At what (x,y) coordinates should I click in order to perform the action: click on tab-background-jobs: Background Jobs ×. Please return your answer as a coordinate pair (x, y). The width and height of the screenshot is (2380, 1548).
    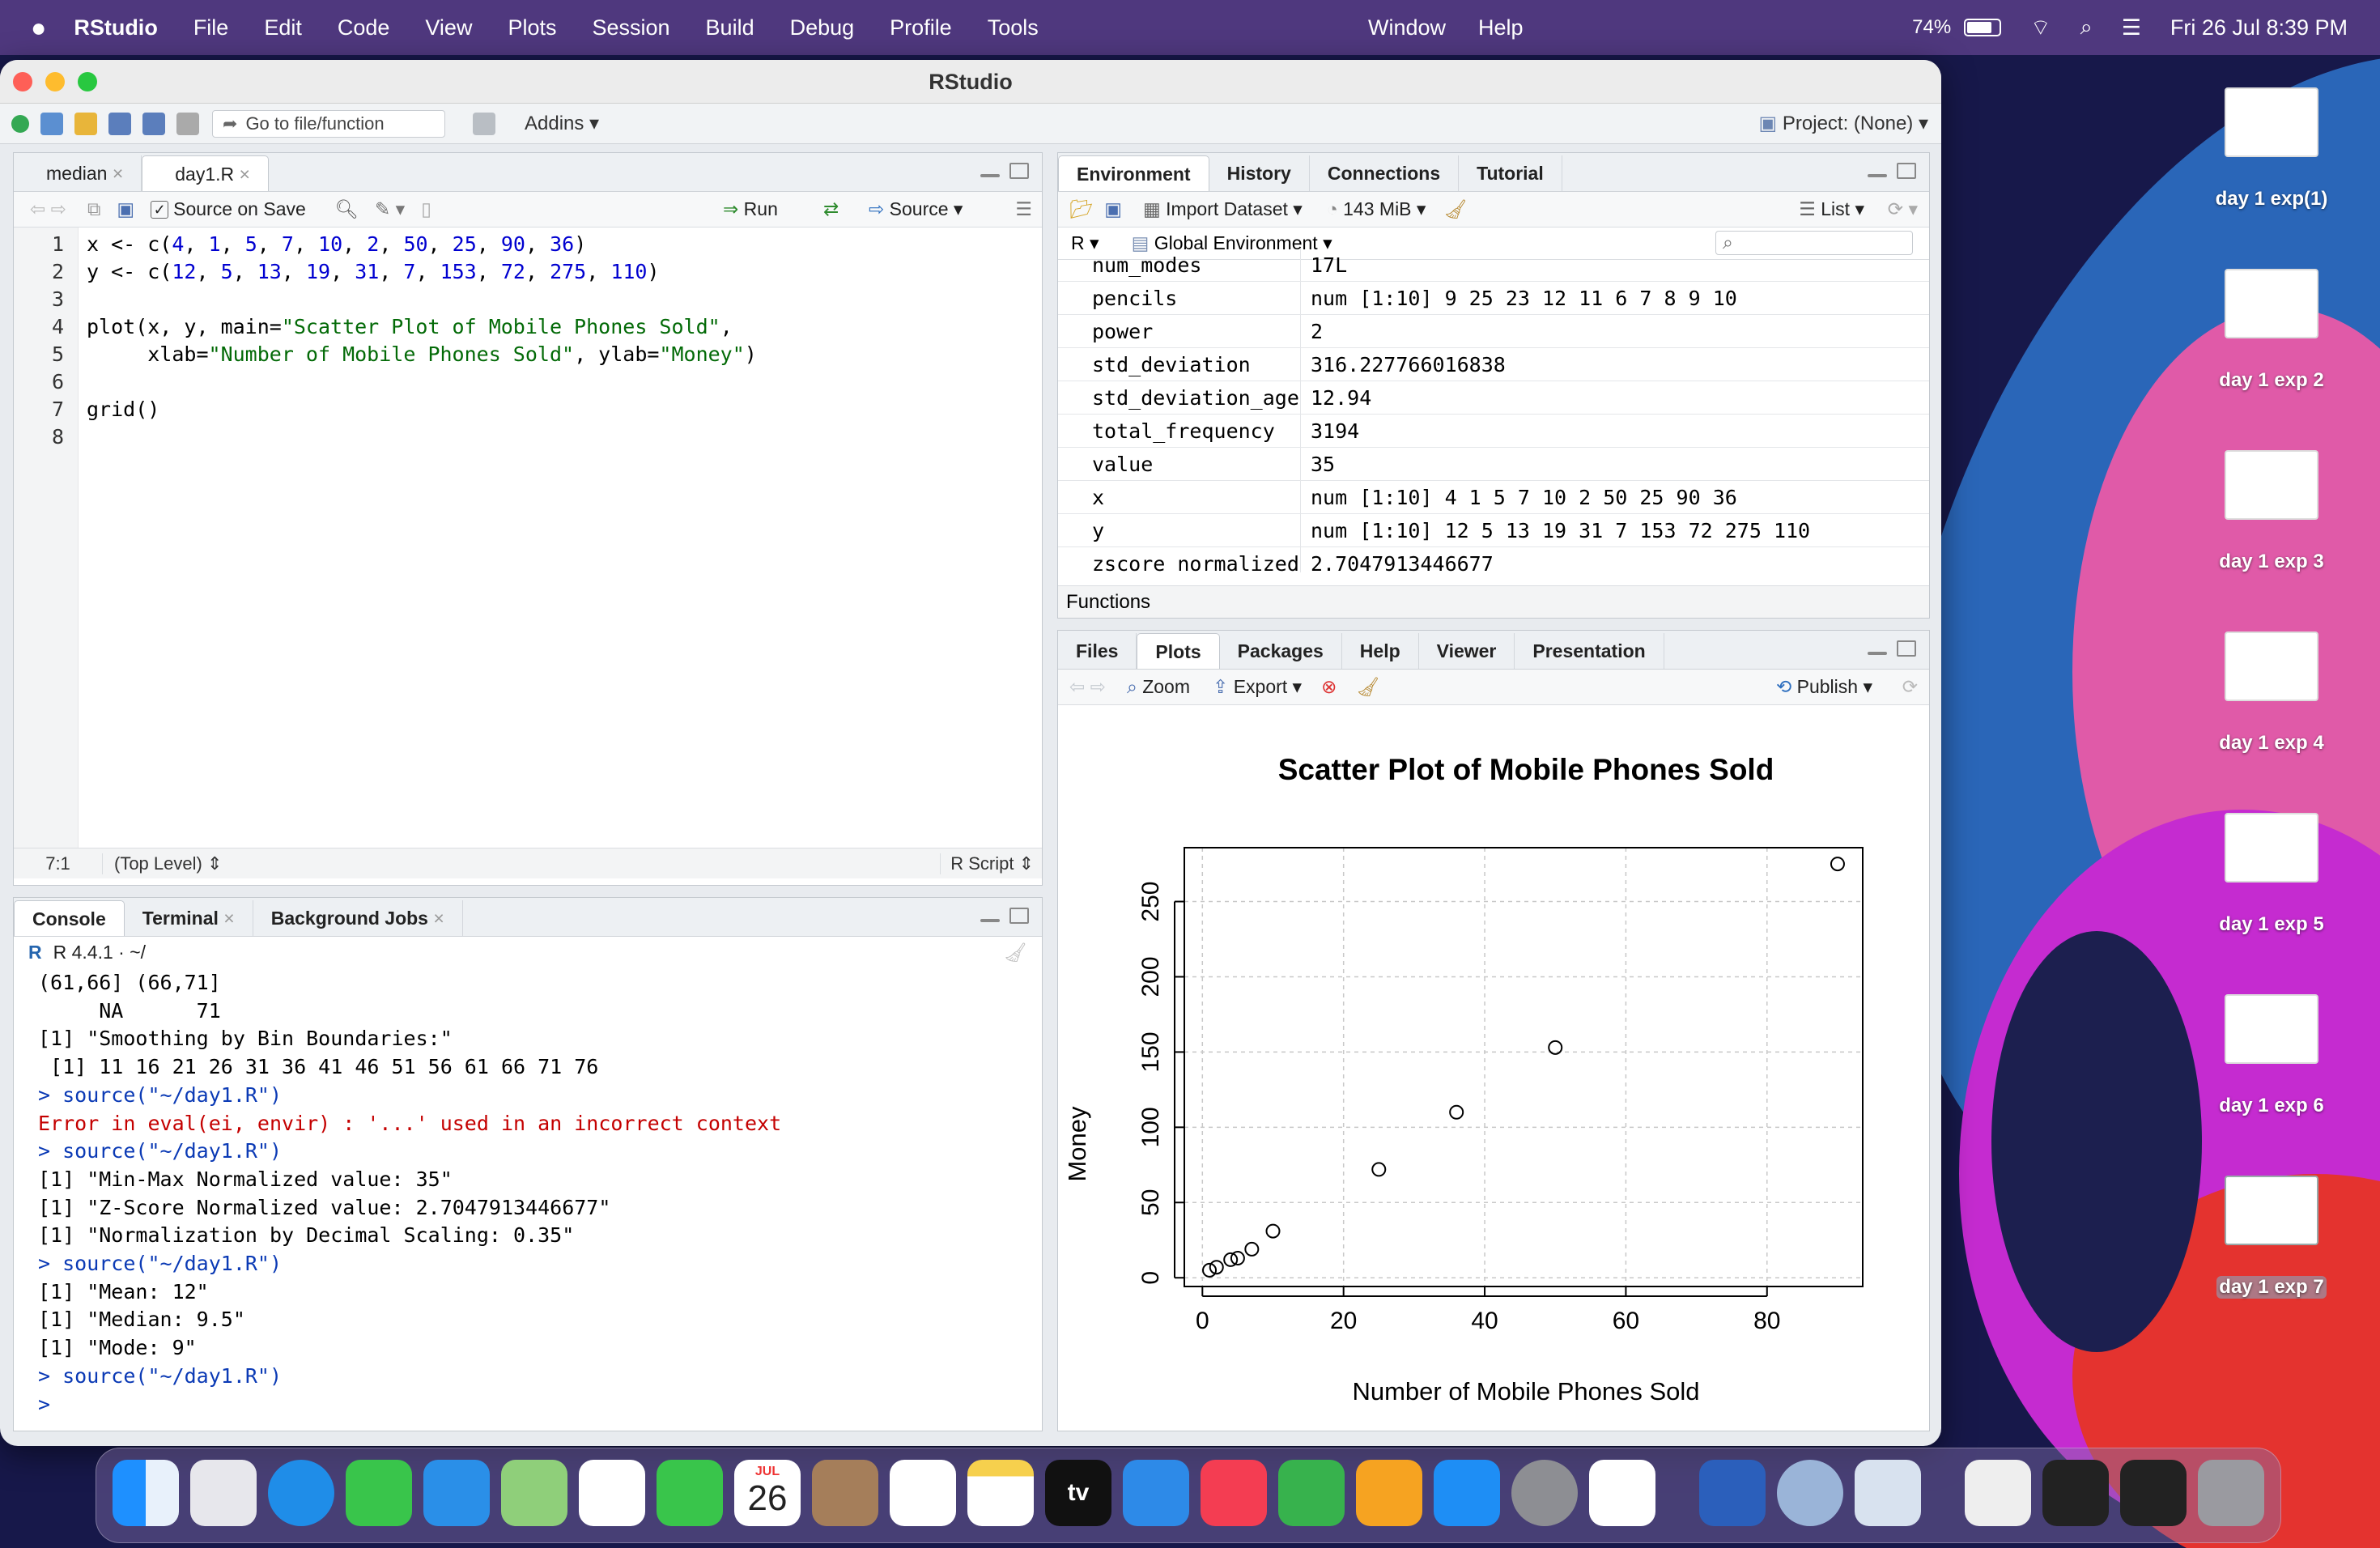
    Looking at the image, I should click on (358, 918).